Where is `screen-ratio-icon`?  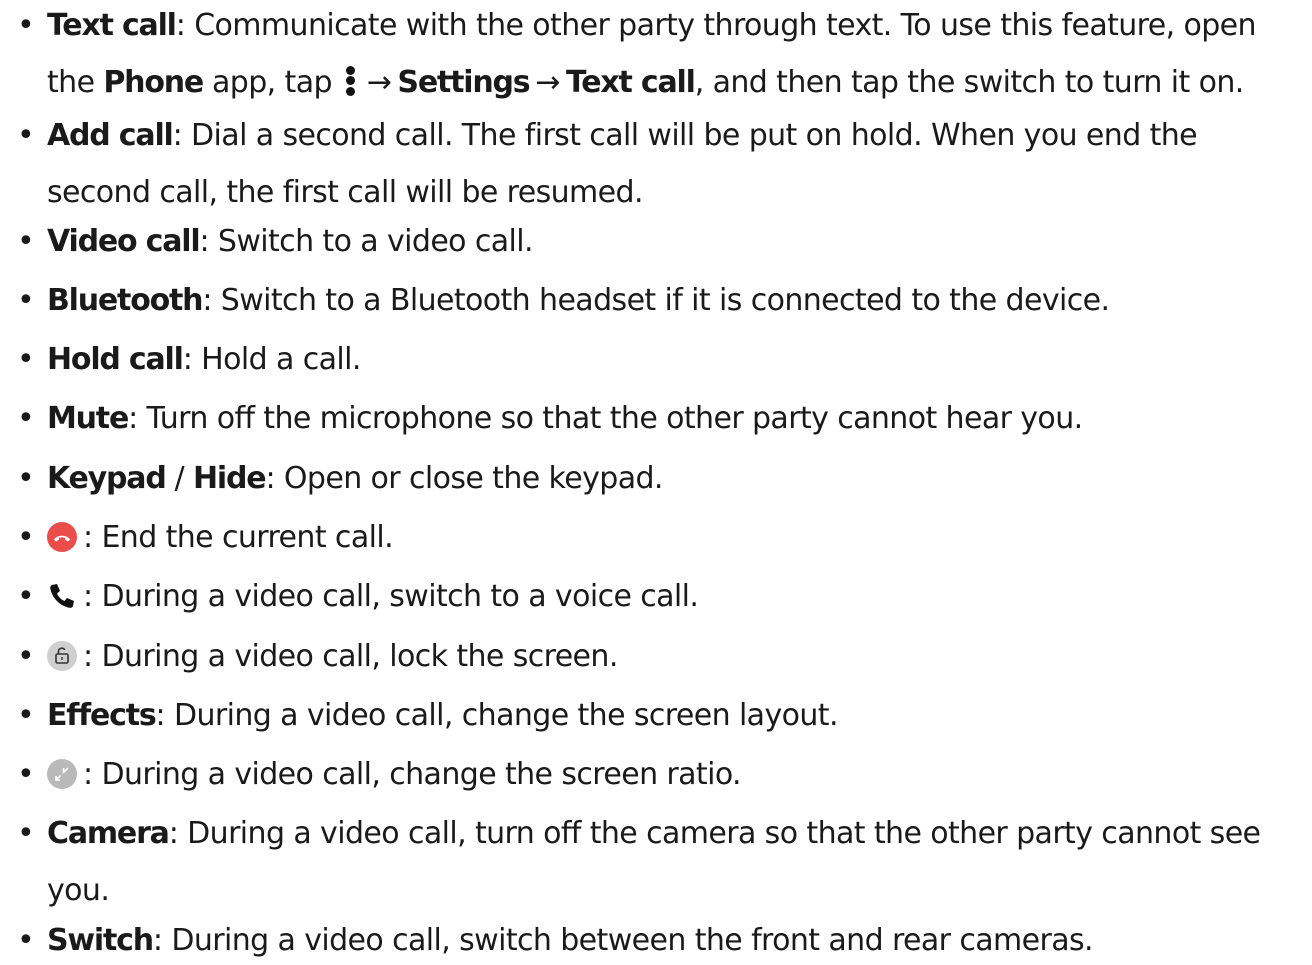 screen-ratio-icon is located at coordinates (62, 774).